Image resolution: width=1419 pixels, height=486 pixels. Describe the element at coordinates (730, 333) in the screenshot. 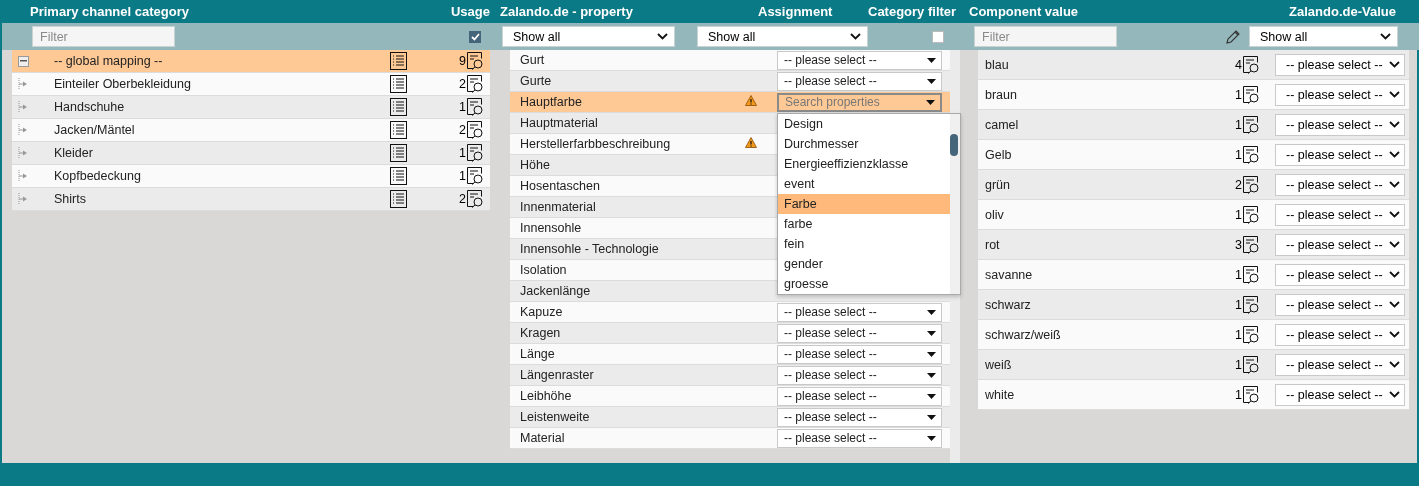

I see `property-row: Kragen -- please select --` at that location.